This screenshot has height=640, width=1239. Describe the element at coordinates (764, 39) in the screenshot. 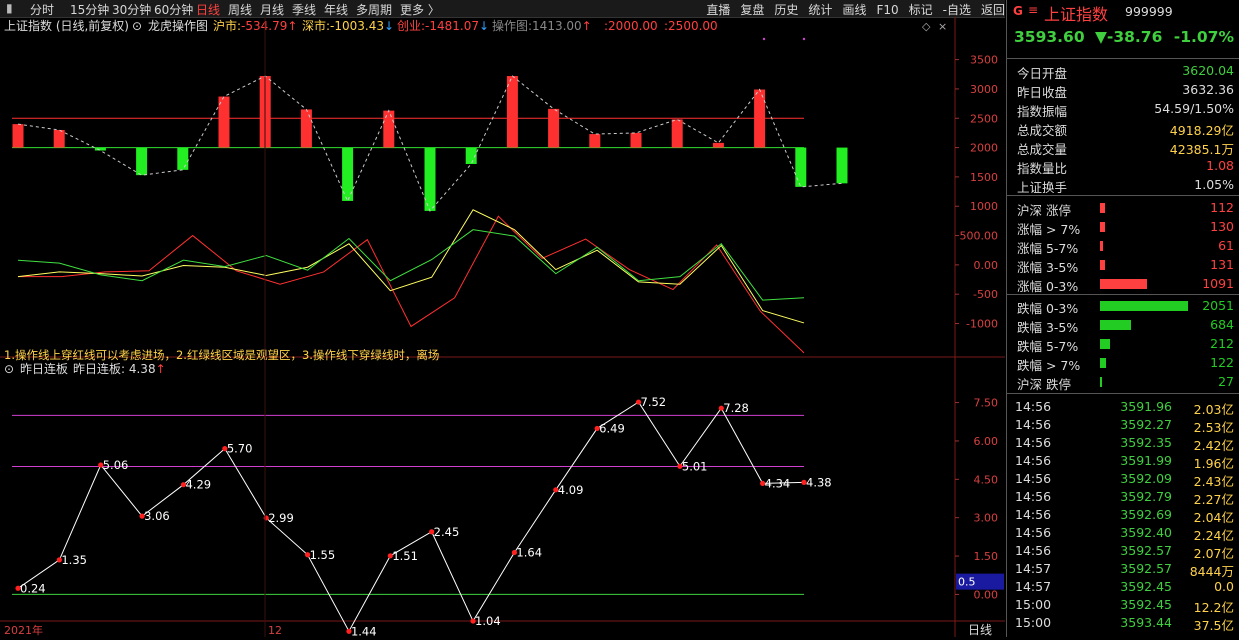

I see `signal-dot` at that location.